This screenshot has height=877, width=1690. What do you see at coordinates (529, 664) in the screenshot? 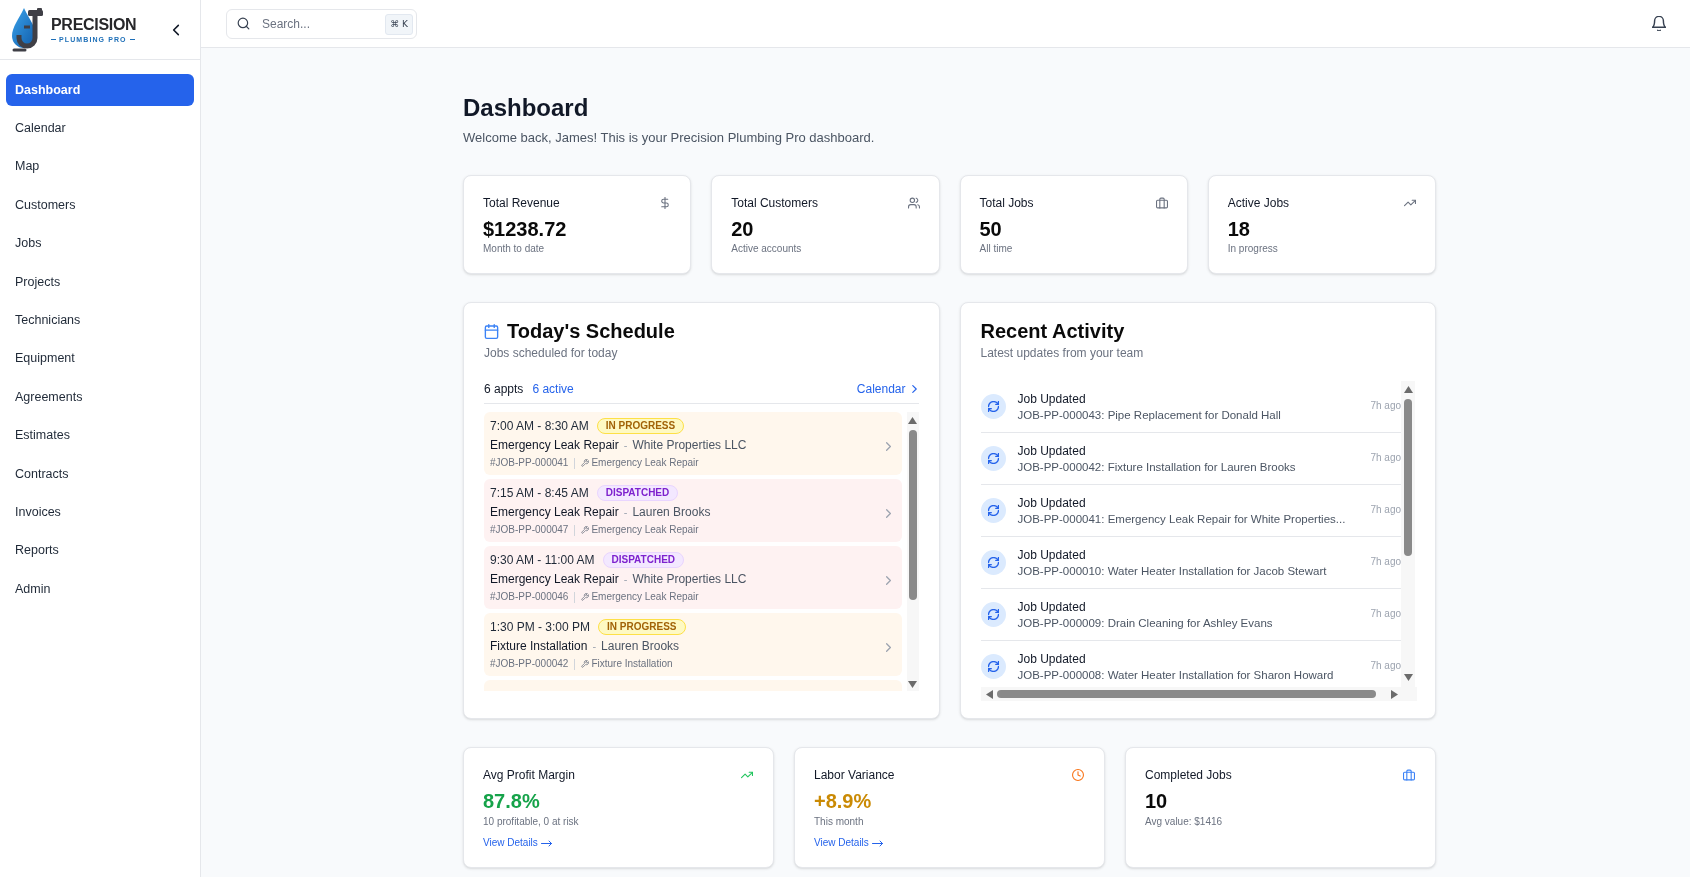
I see `job-number: #JOB-PP-000042` at bounding box center [529, 664].